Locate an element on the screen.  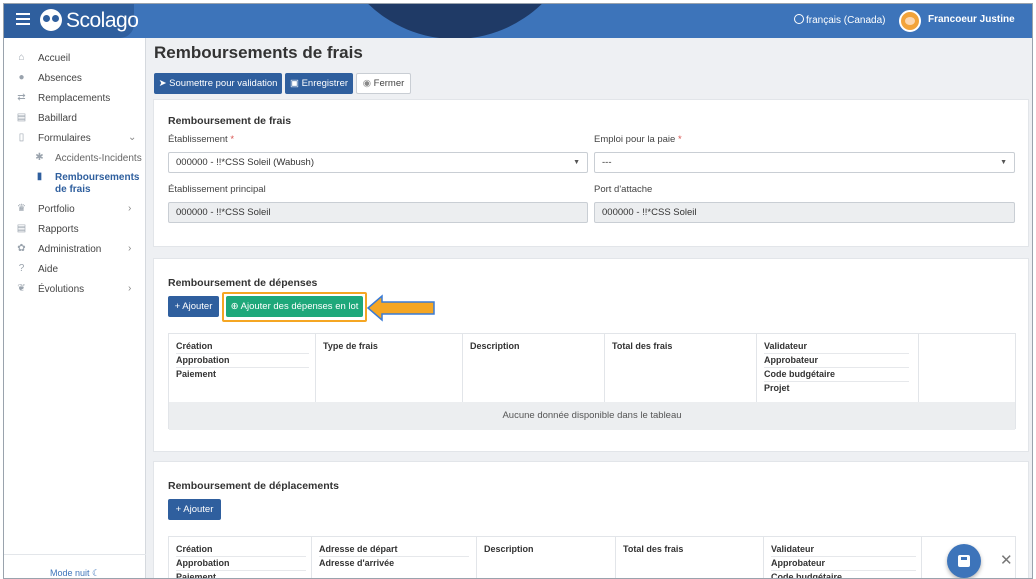
section-title: Remboursement de déplacements is located at coordinates (253, 486).